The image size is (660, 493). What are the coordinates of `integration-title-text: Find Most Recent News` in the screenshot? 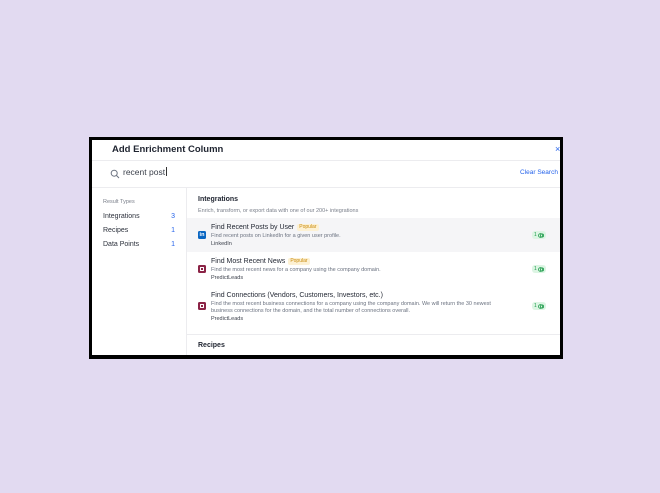 It's located at (248, 261).